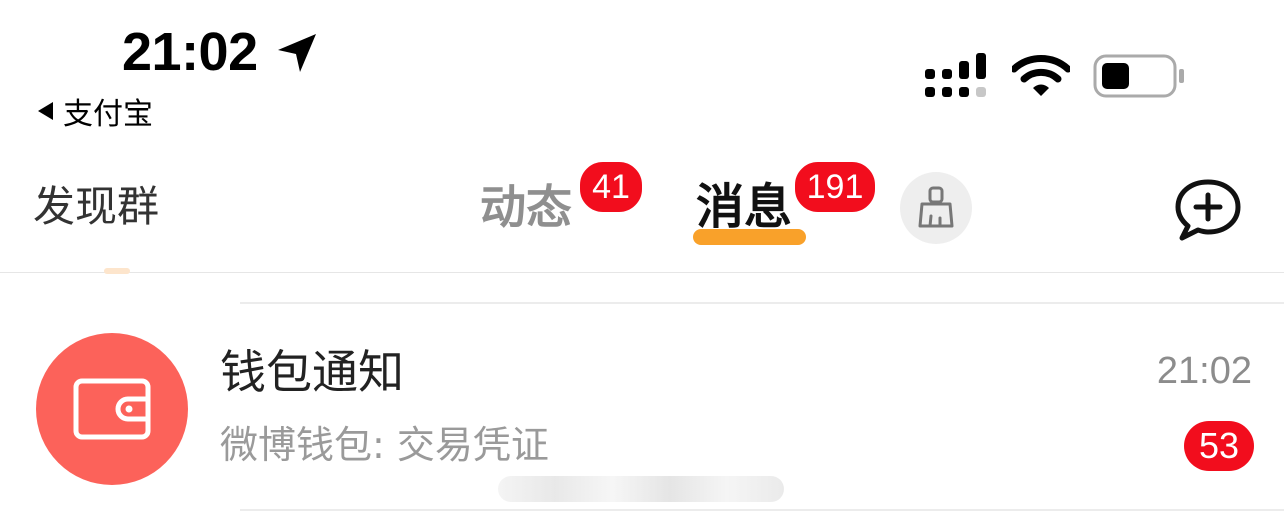 Image resolution: width=1284 pixels, height=520 pixels. I want to click on back-to-app-button: 支付宝, so click(95, 112).